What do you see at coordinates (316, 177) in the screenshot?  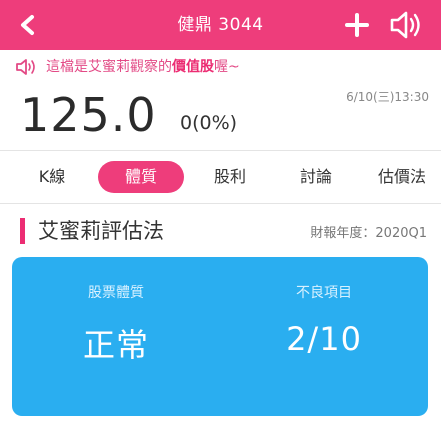 I see `tab-discussion: 討論` at bounding box center [316, 177].